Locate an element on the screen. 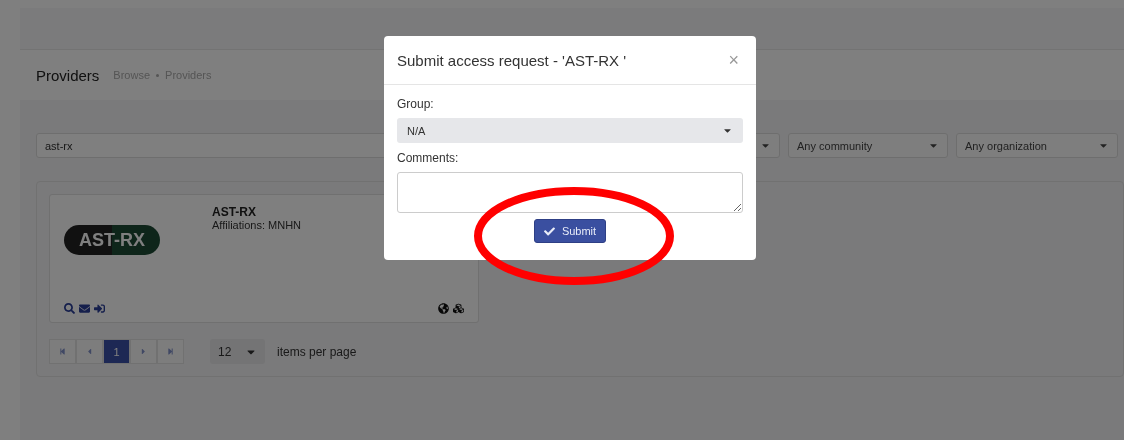 This screenshot has height=440, width=1124. filter-dropdown: Any organization is located at coordinates (1037, 145).